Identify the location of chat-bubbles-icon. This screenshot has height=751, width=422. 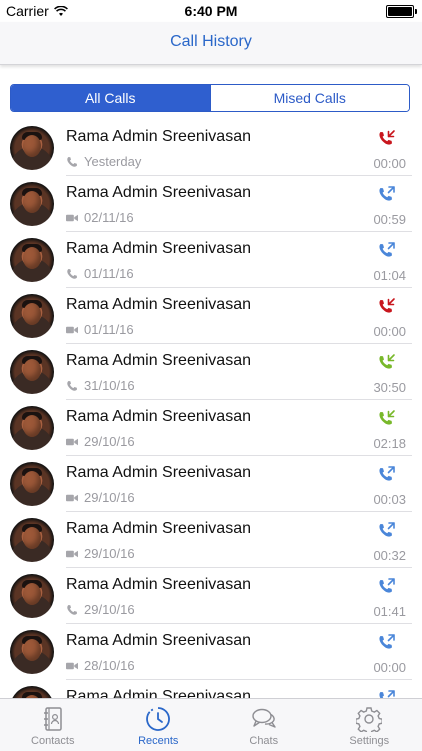
(264, 719).